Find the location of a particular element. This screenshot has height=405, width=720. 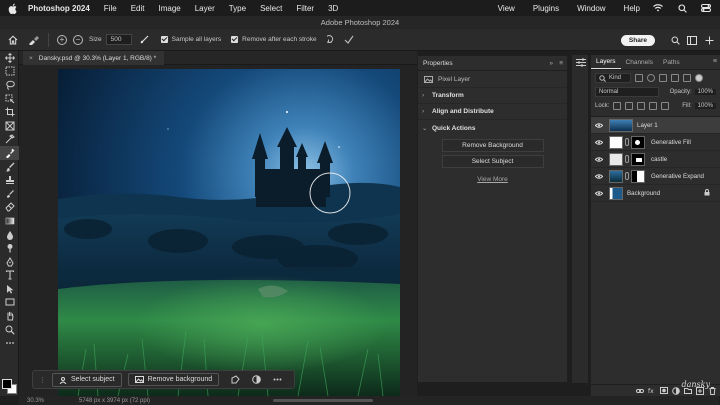

blend-mode-select: Normal is located at coordinates (627, 92).